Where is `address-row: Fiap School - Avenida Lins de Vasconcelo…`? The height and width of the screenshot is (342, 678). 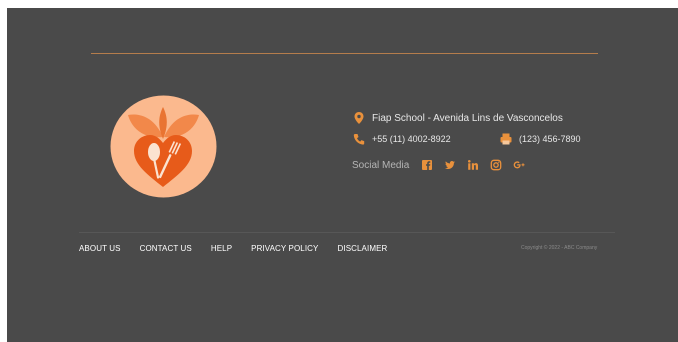
address-row: Fiap School - Avenida Lins de Vasconcelo… is located at coordinates (457, 118).